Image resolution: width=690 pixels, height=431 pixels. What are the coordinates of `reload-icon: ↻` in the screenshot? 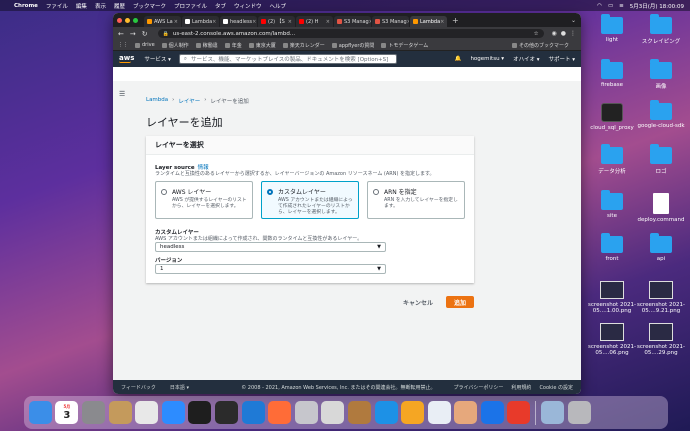 It's located at (145, 34).